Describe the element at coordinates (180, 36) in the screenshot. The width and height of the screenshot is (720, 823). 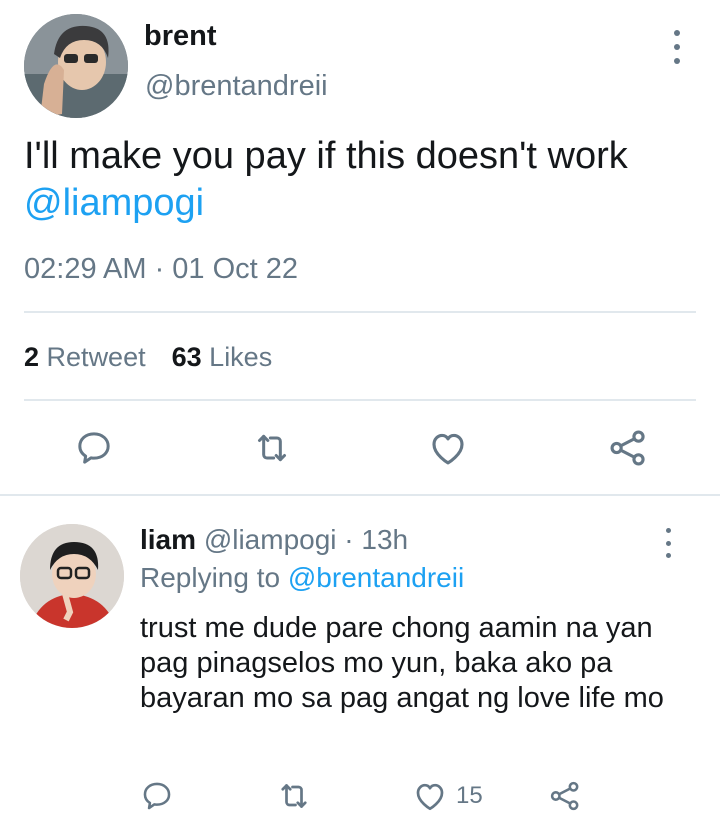
I see `author-name: brent` at that location.